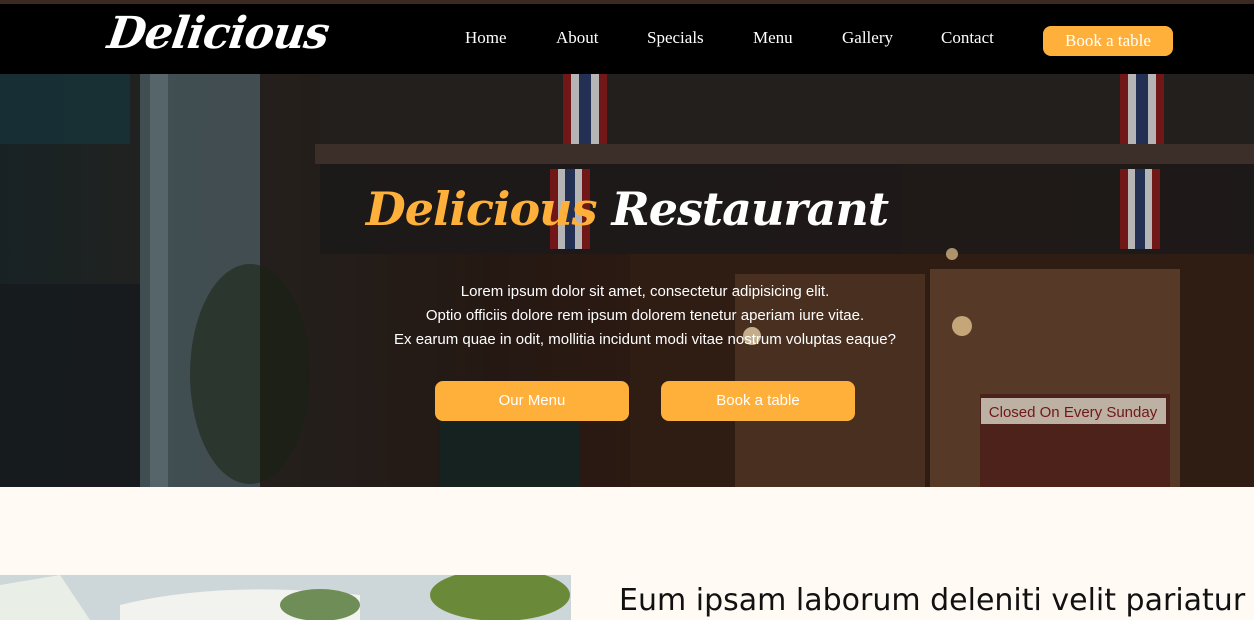 The width and height of the screenshot is (1254, 620). What do you see at coordinates (750, 209) in the screenshot?
I see `hero-title-rest: Restaurant` at bounding box center [750, 209].